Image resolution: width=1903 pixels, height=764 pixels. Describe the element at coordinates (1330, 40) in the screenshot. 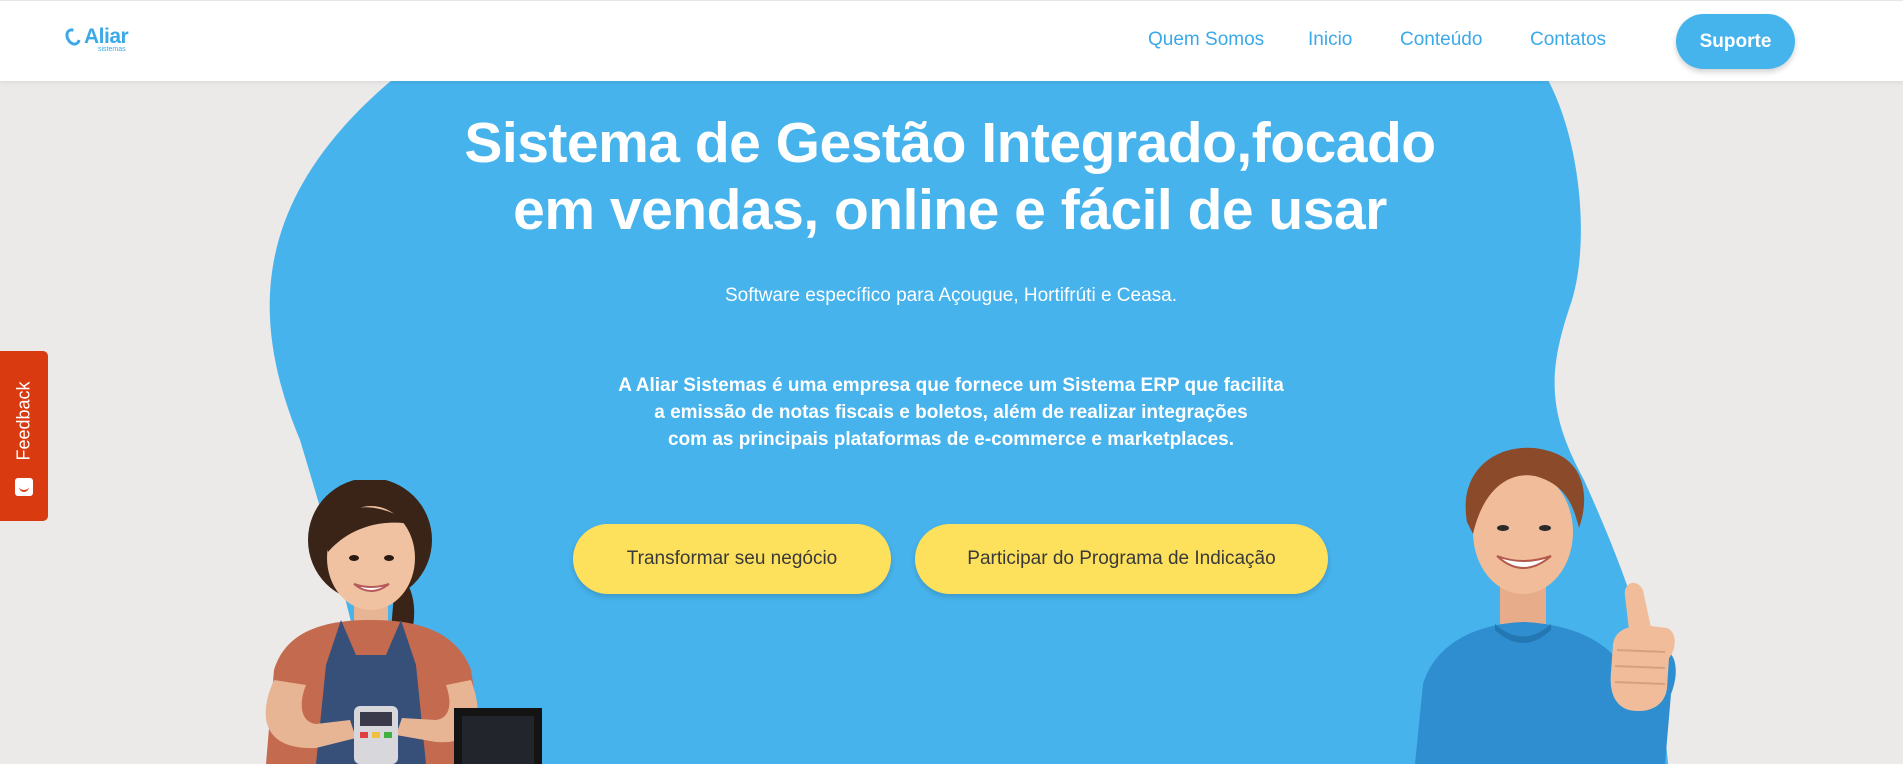

I see `nav-link-inicio: Inicio` at that location.